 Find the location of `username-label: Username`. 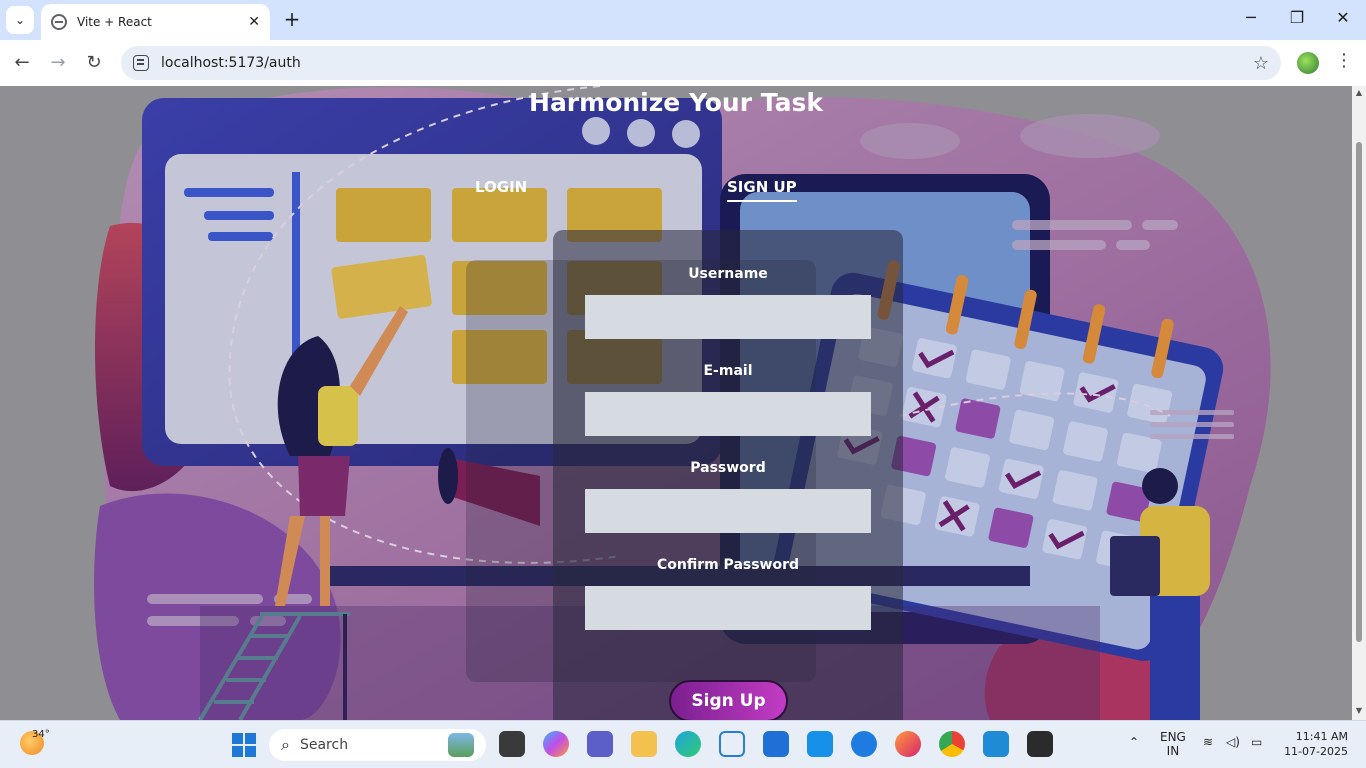

username-label: Username is located at coordinates (728, 274).